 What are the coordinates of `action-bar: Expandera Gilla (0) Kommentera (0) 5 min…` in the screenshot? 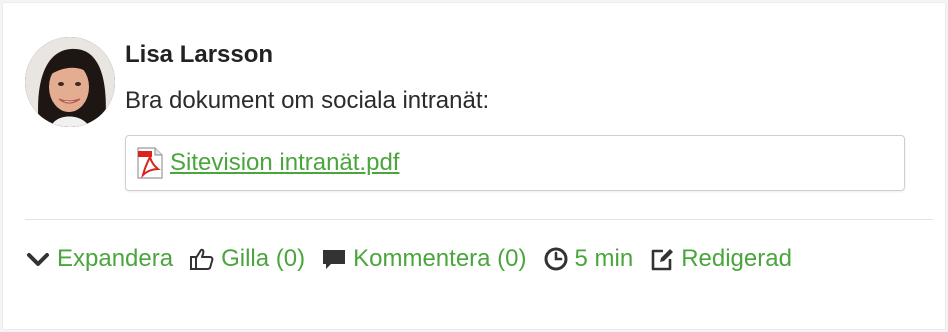 It's located at (416, 259).